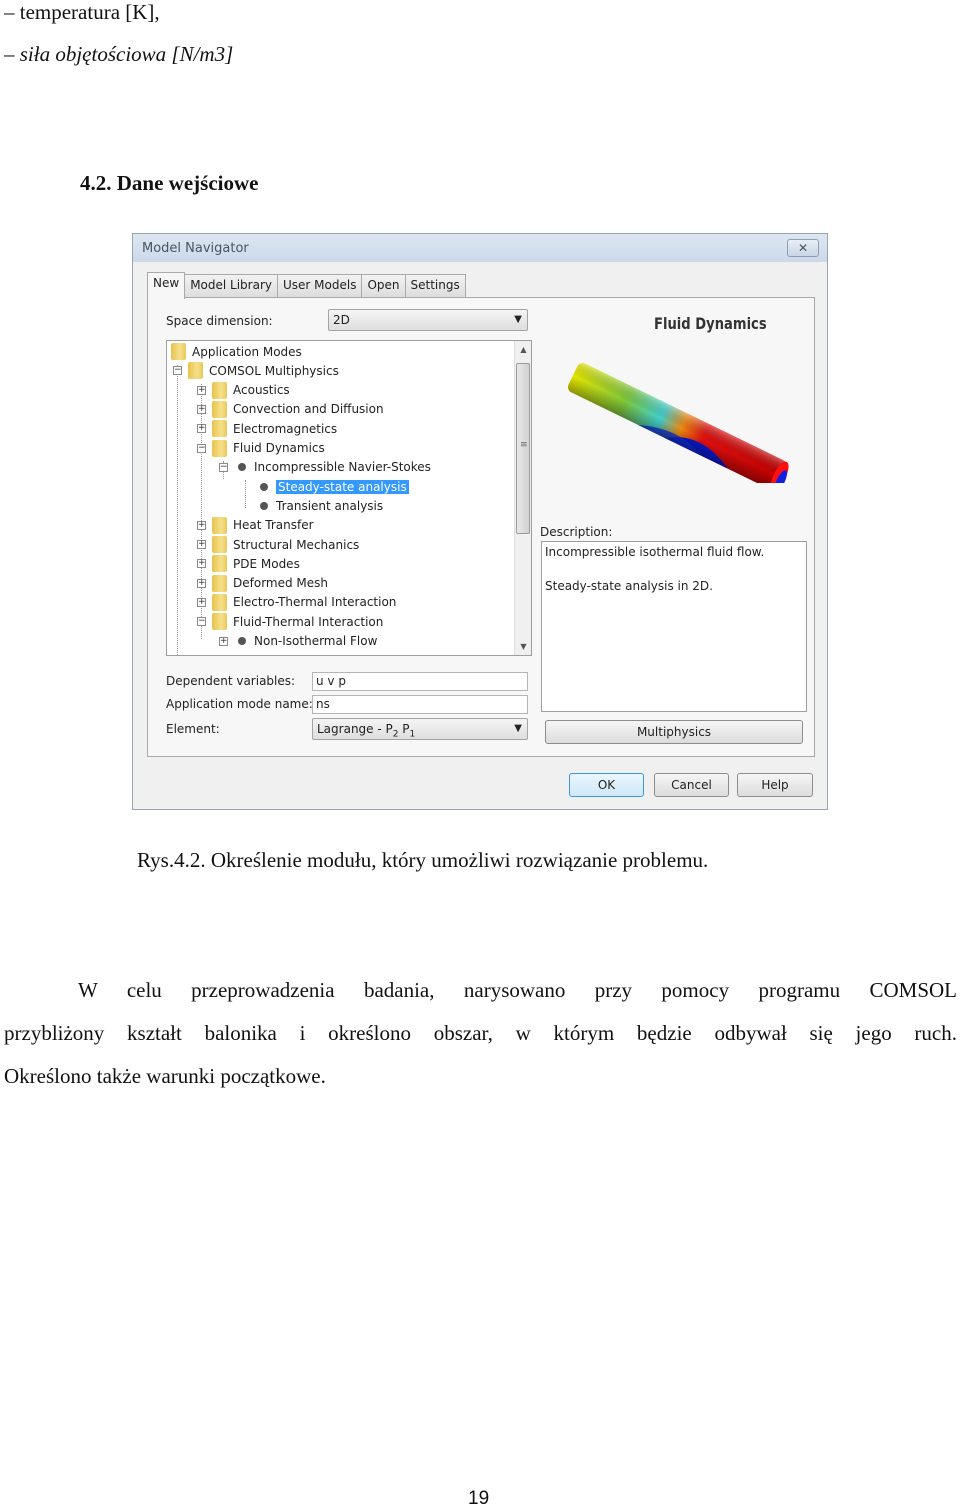  What do you see at coordinates (674, 732) in the screenshot?
I see `multiphysics-button: Multiphysics` at bounding box center [674, 732].